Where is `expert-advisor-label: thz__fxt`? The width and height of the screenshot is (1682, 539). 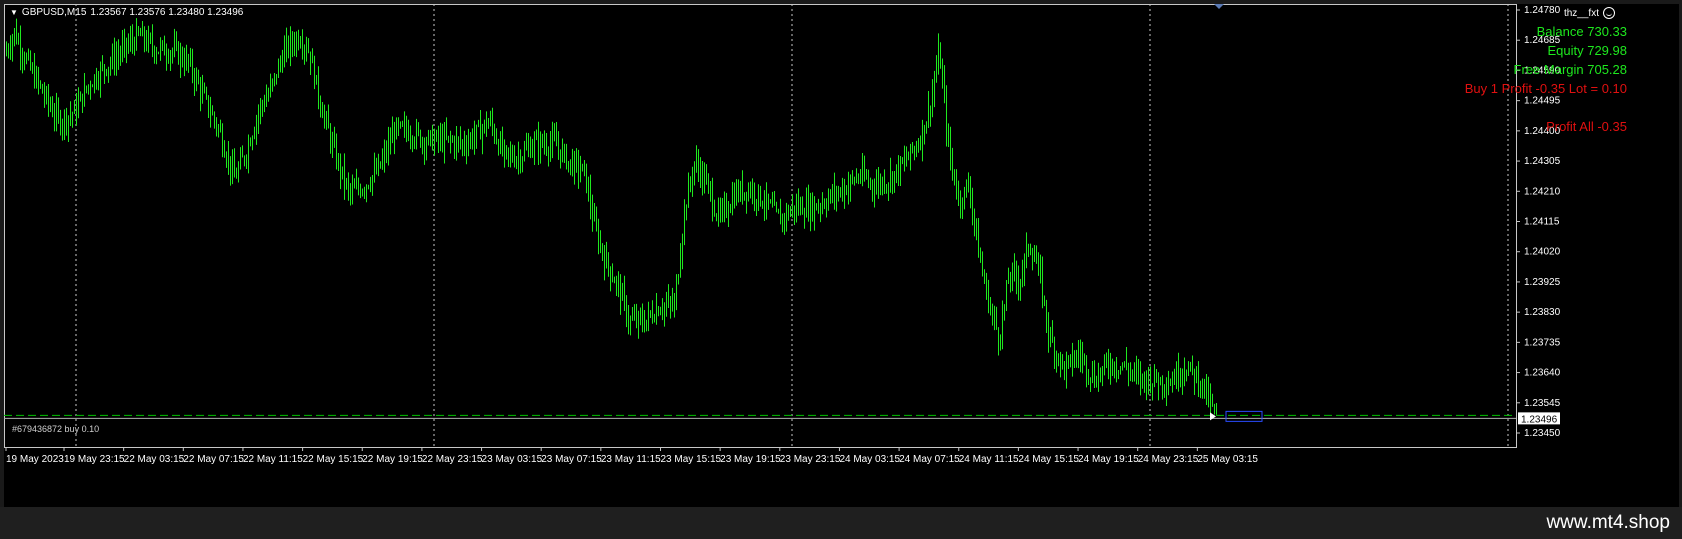
expert-advisor-label: thz__fxt is located at coordinates (1589, 13).